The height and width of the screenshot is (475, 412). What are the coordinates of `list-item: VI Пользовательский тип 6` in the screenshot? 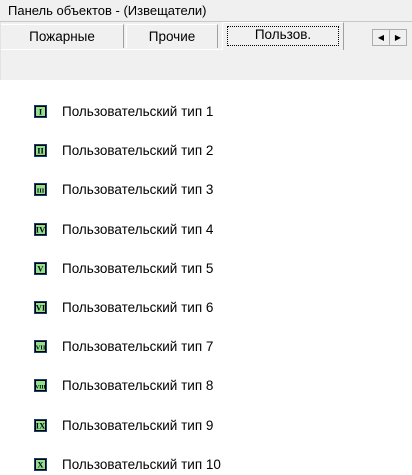 It's located at (206, 308).